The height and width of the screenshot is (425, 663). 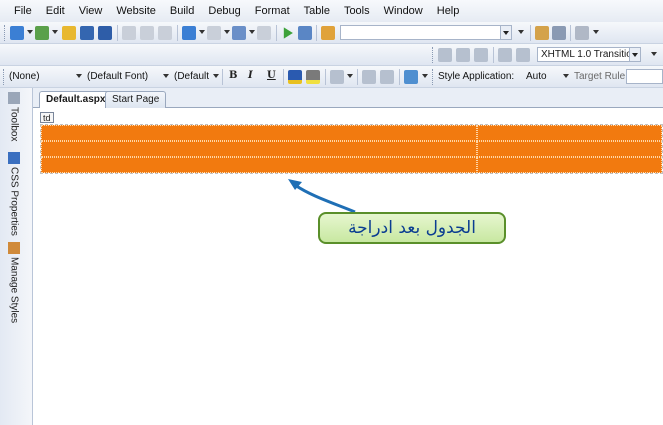 I want to click on decrease-indent-icon, so click(x=481, y=55).